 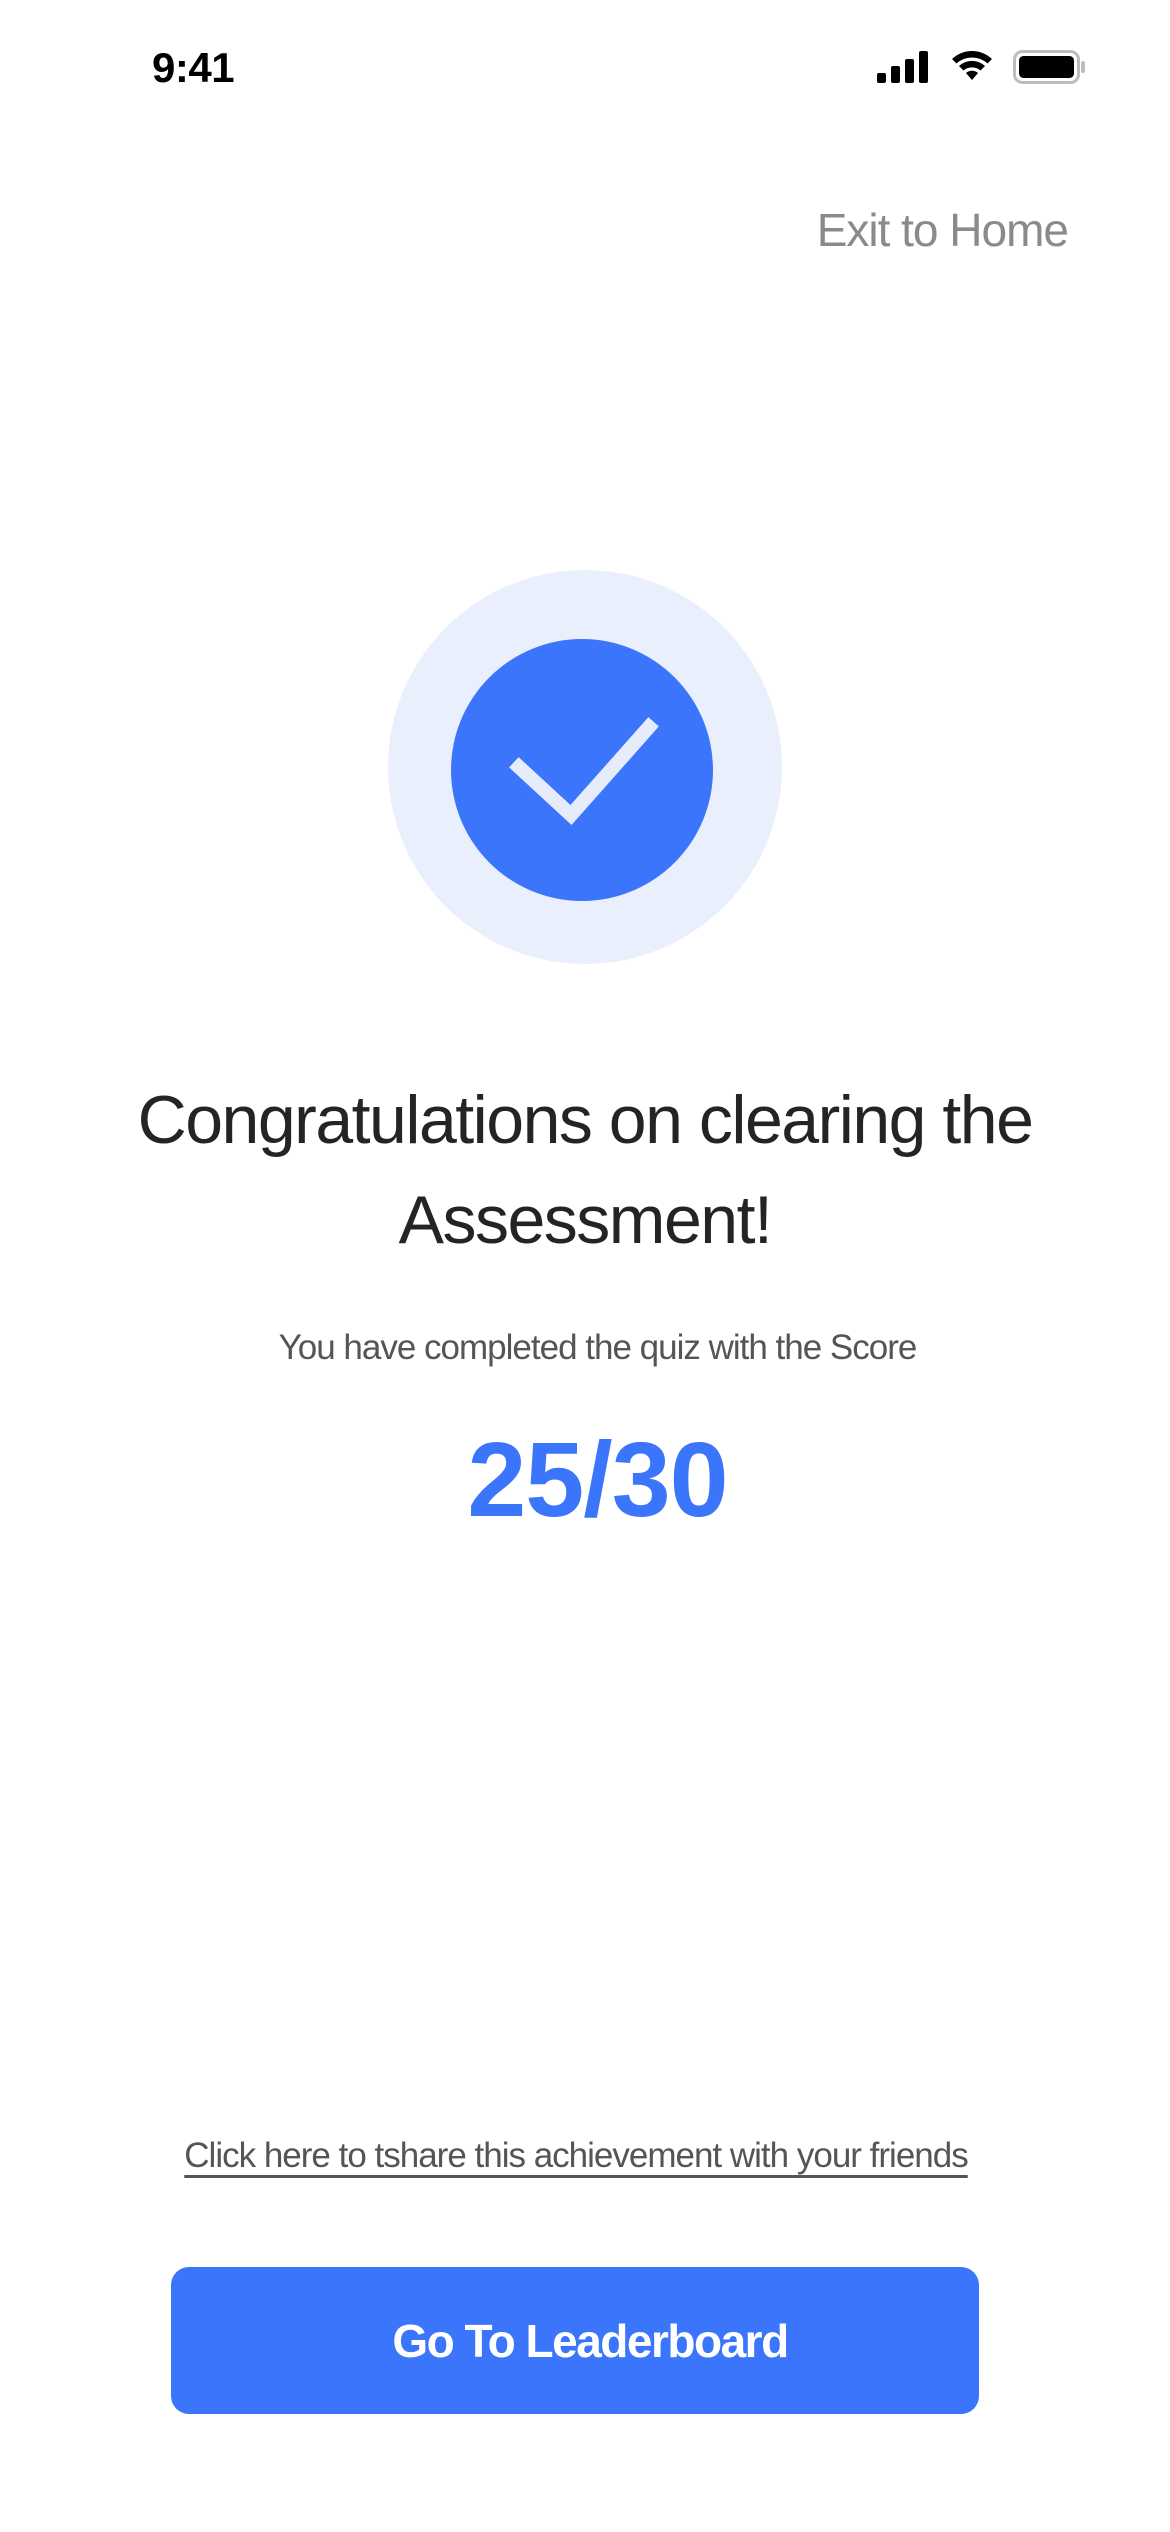 What do you see at coordinates (943, 230) in the screenshot?
I see `exit-to-home-link: Exit to Home` at bounding box center [943, 230].